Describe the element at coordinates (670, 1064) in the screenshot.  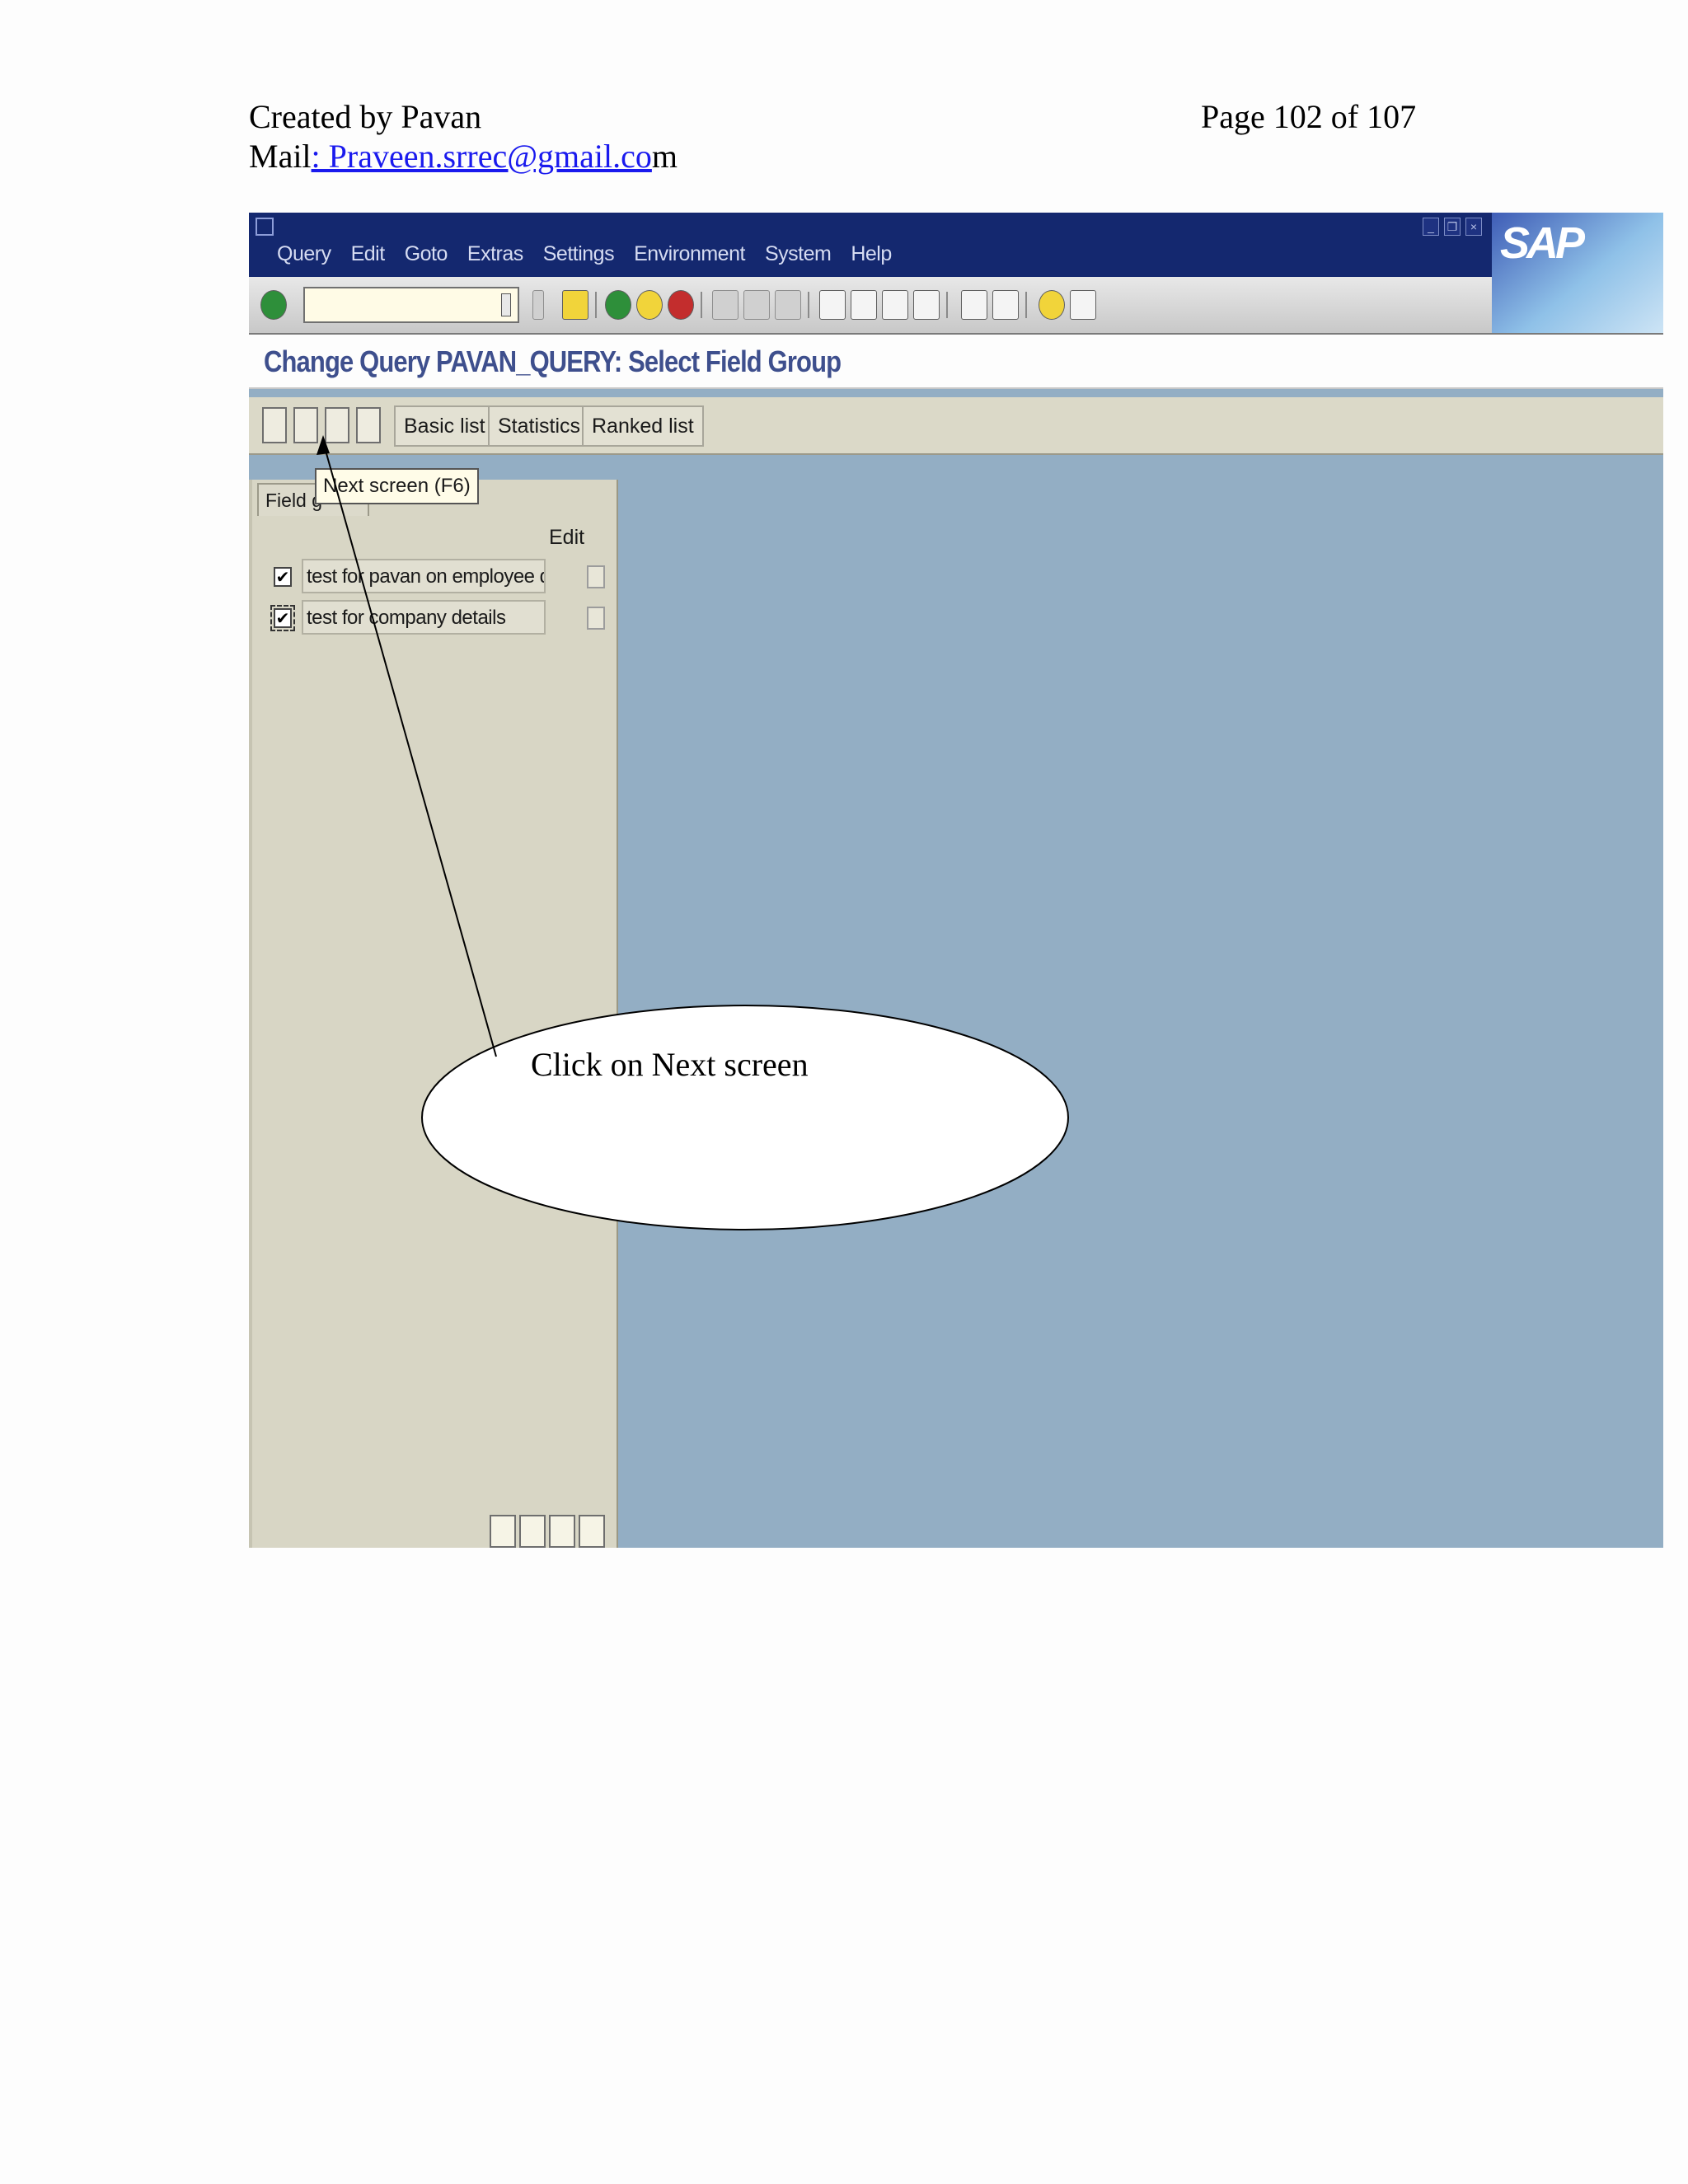
I see `callout-text: Click on Next screen` at that location.